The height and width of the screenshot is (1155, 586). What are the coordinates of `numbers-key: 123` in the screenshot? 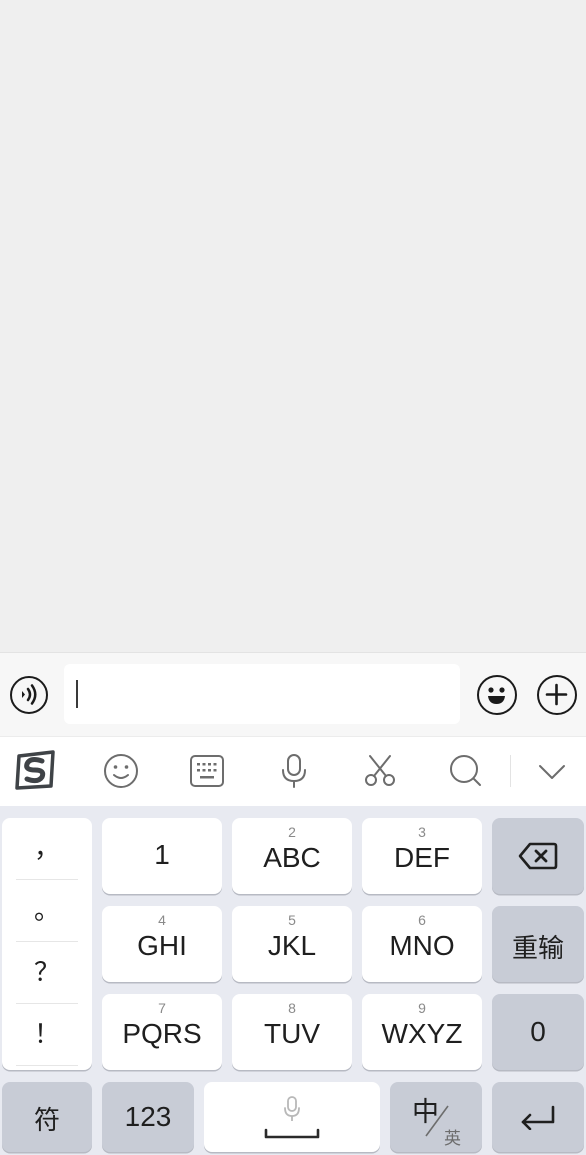 It's located at (148, 1117).